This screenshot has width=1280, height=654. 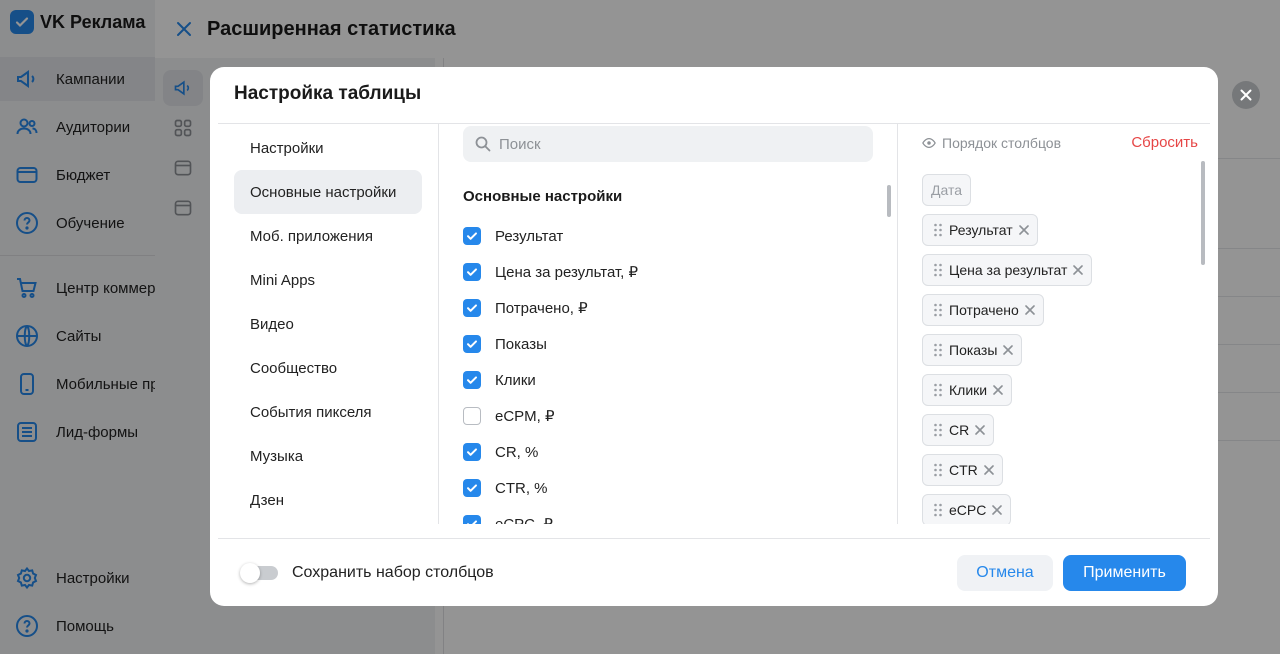 What do you see at coordinates (328, 456) in the screenshot?
I see `category-item-music: Музыка` at bounding box center [328, 456].